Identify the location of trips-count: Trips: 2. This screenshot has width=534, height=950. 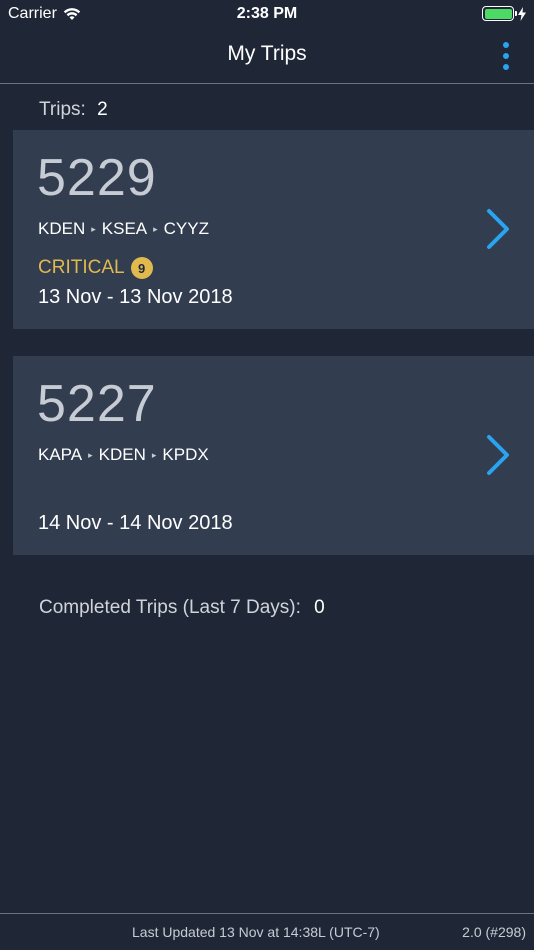
(73, 110).